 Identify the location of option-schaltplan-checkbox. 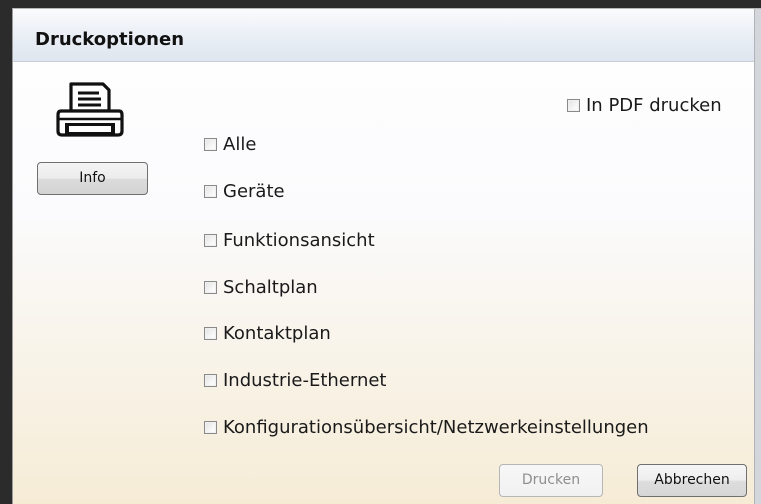
(210, 287).